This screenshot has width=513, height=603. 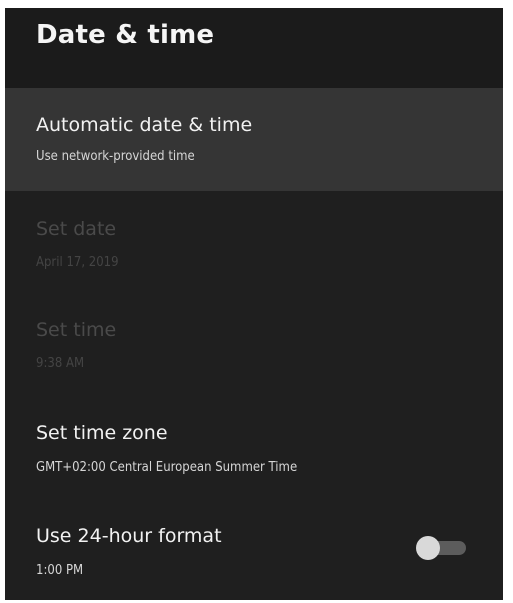 What do you see at coordinates (115, 156) in the screenshot?
I see `setting-summary: Use network-provided time` at bounding box center [115, 156].